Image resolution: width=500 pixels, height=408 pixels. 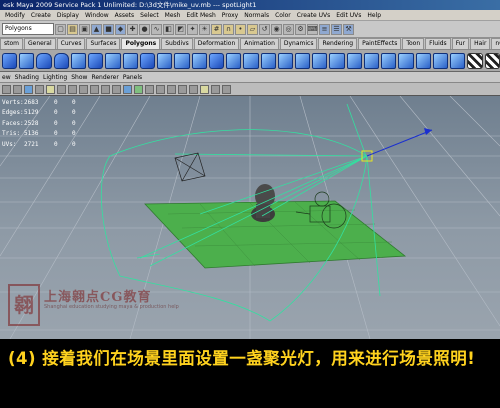 I want to click on open-scene-icon: ▤, so click(x=72, y=29).